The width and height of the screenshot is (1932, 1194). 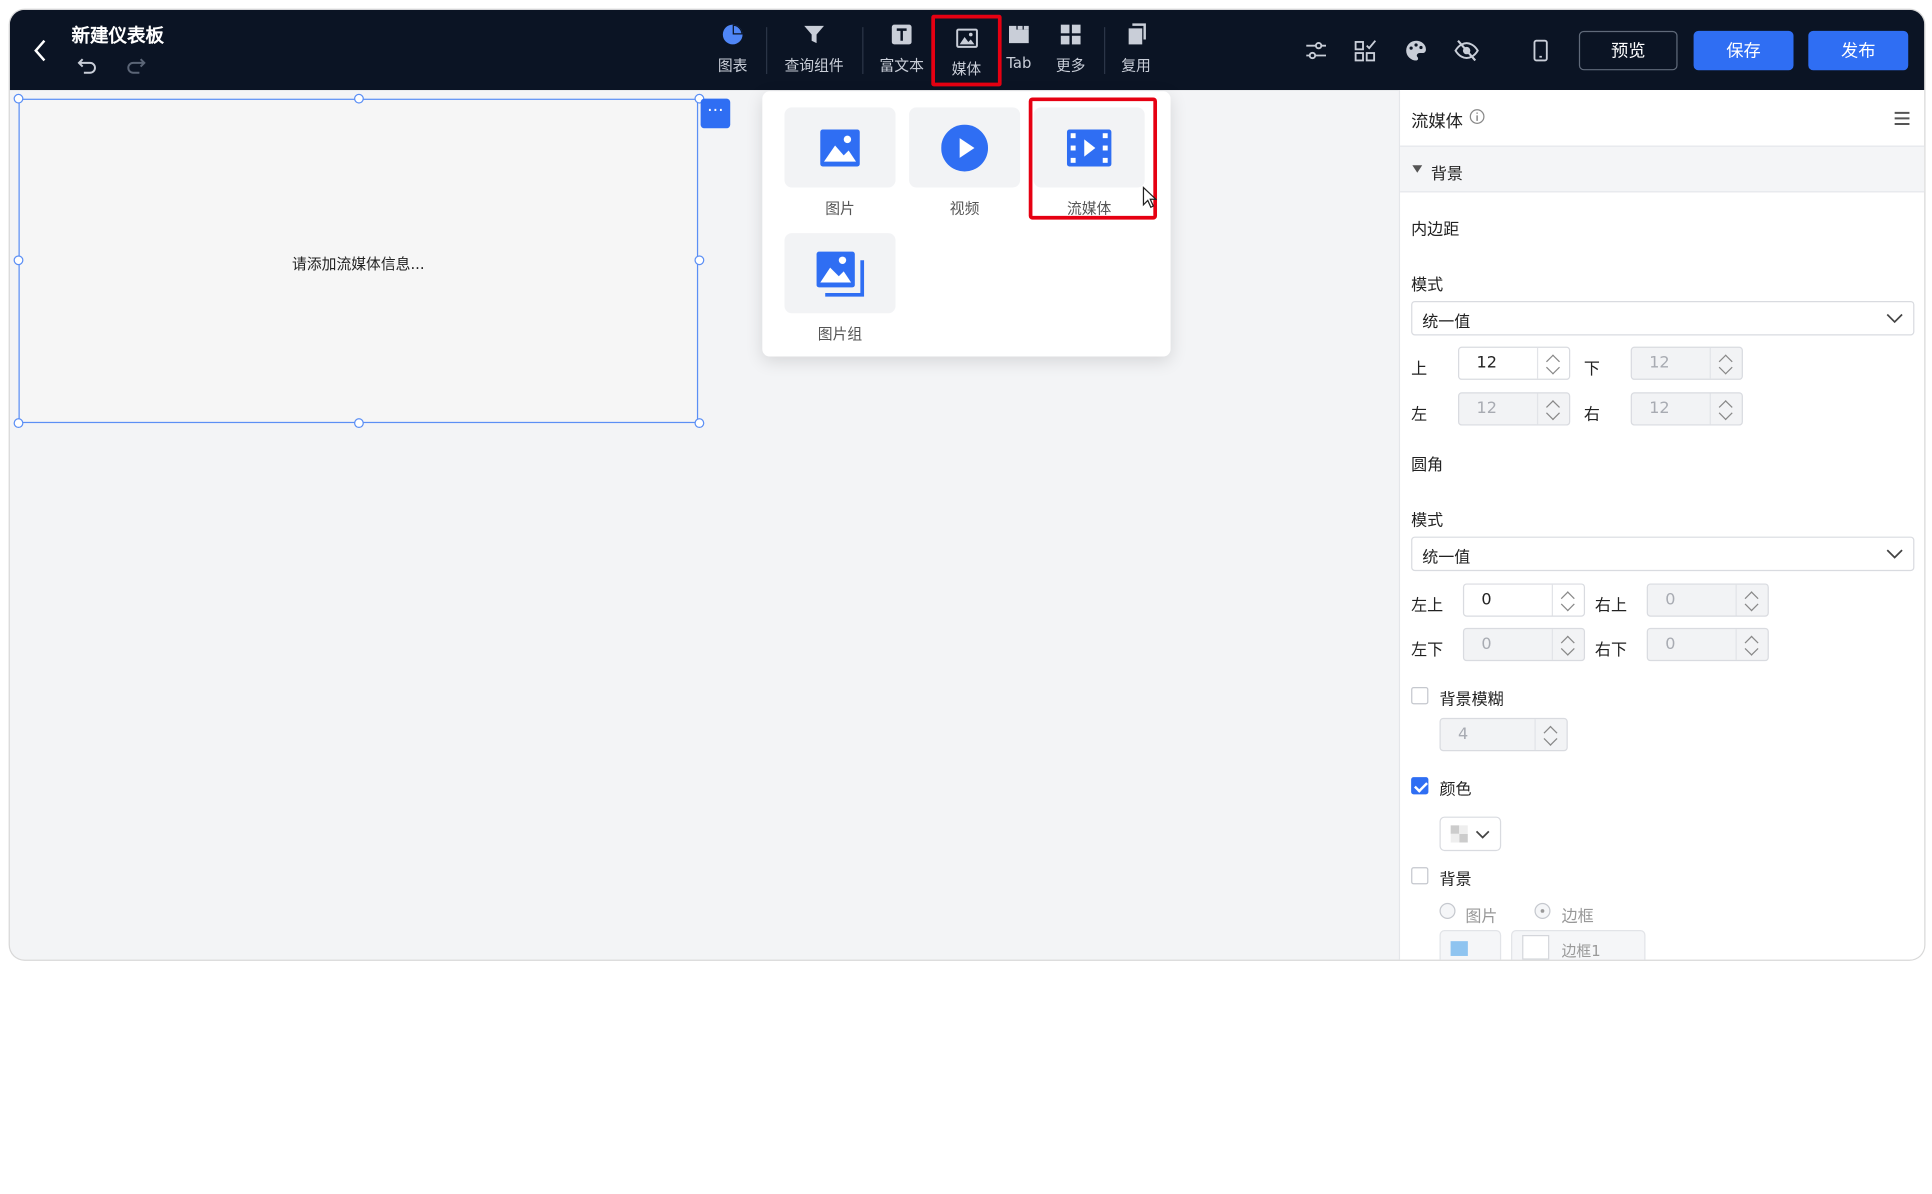 What do you see at coordinates (1901, 118) in the screenshot?
I see `list-icon` at bounding box center [1901, 118].